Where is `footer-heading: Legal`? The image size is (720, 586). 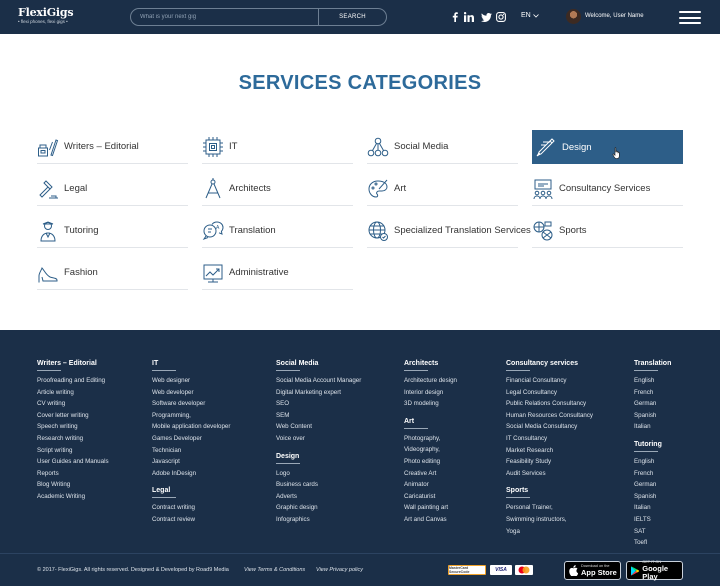
footer-heading: Legal is located at coordinates (164, 493).